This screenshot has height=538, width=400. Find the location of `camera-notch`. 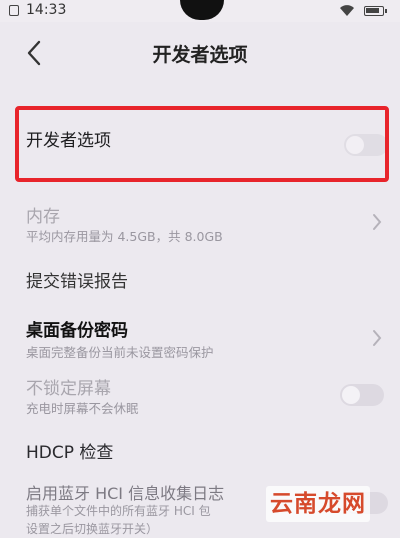

camera-notch is located at coordinates (202, 10).